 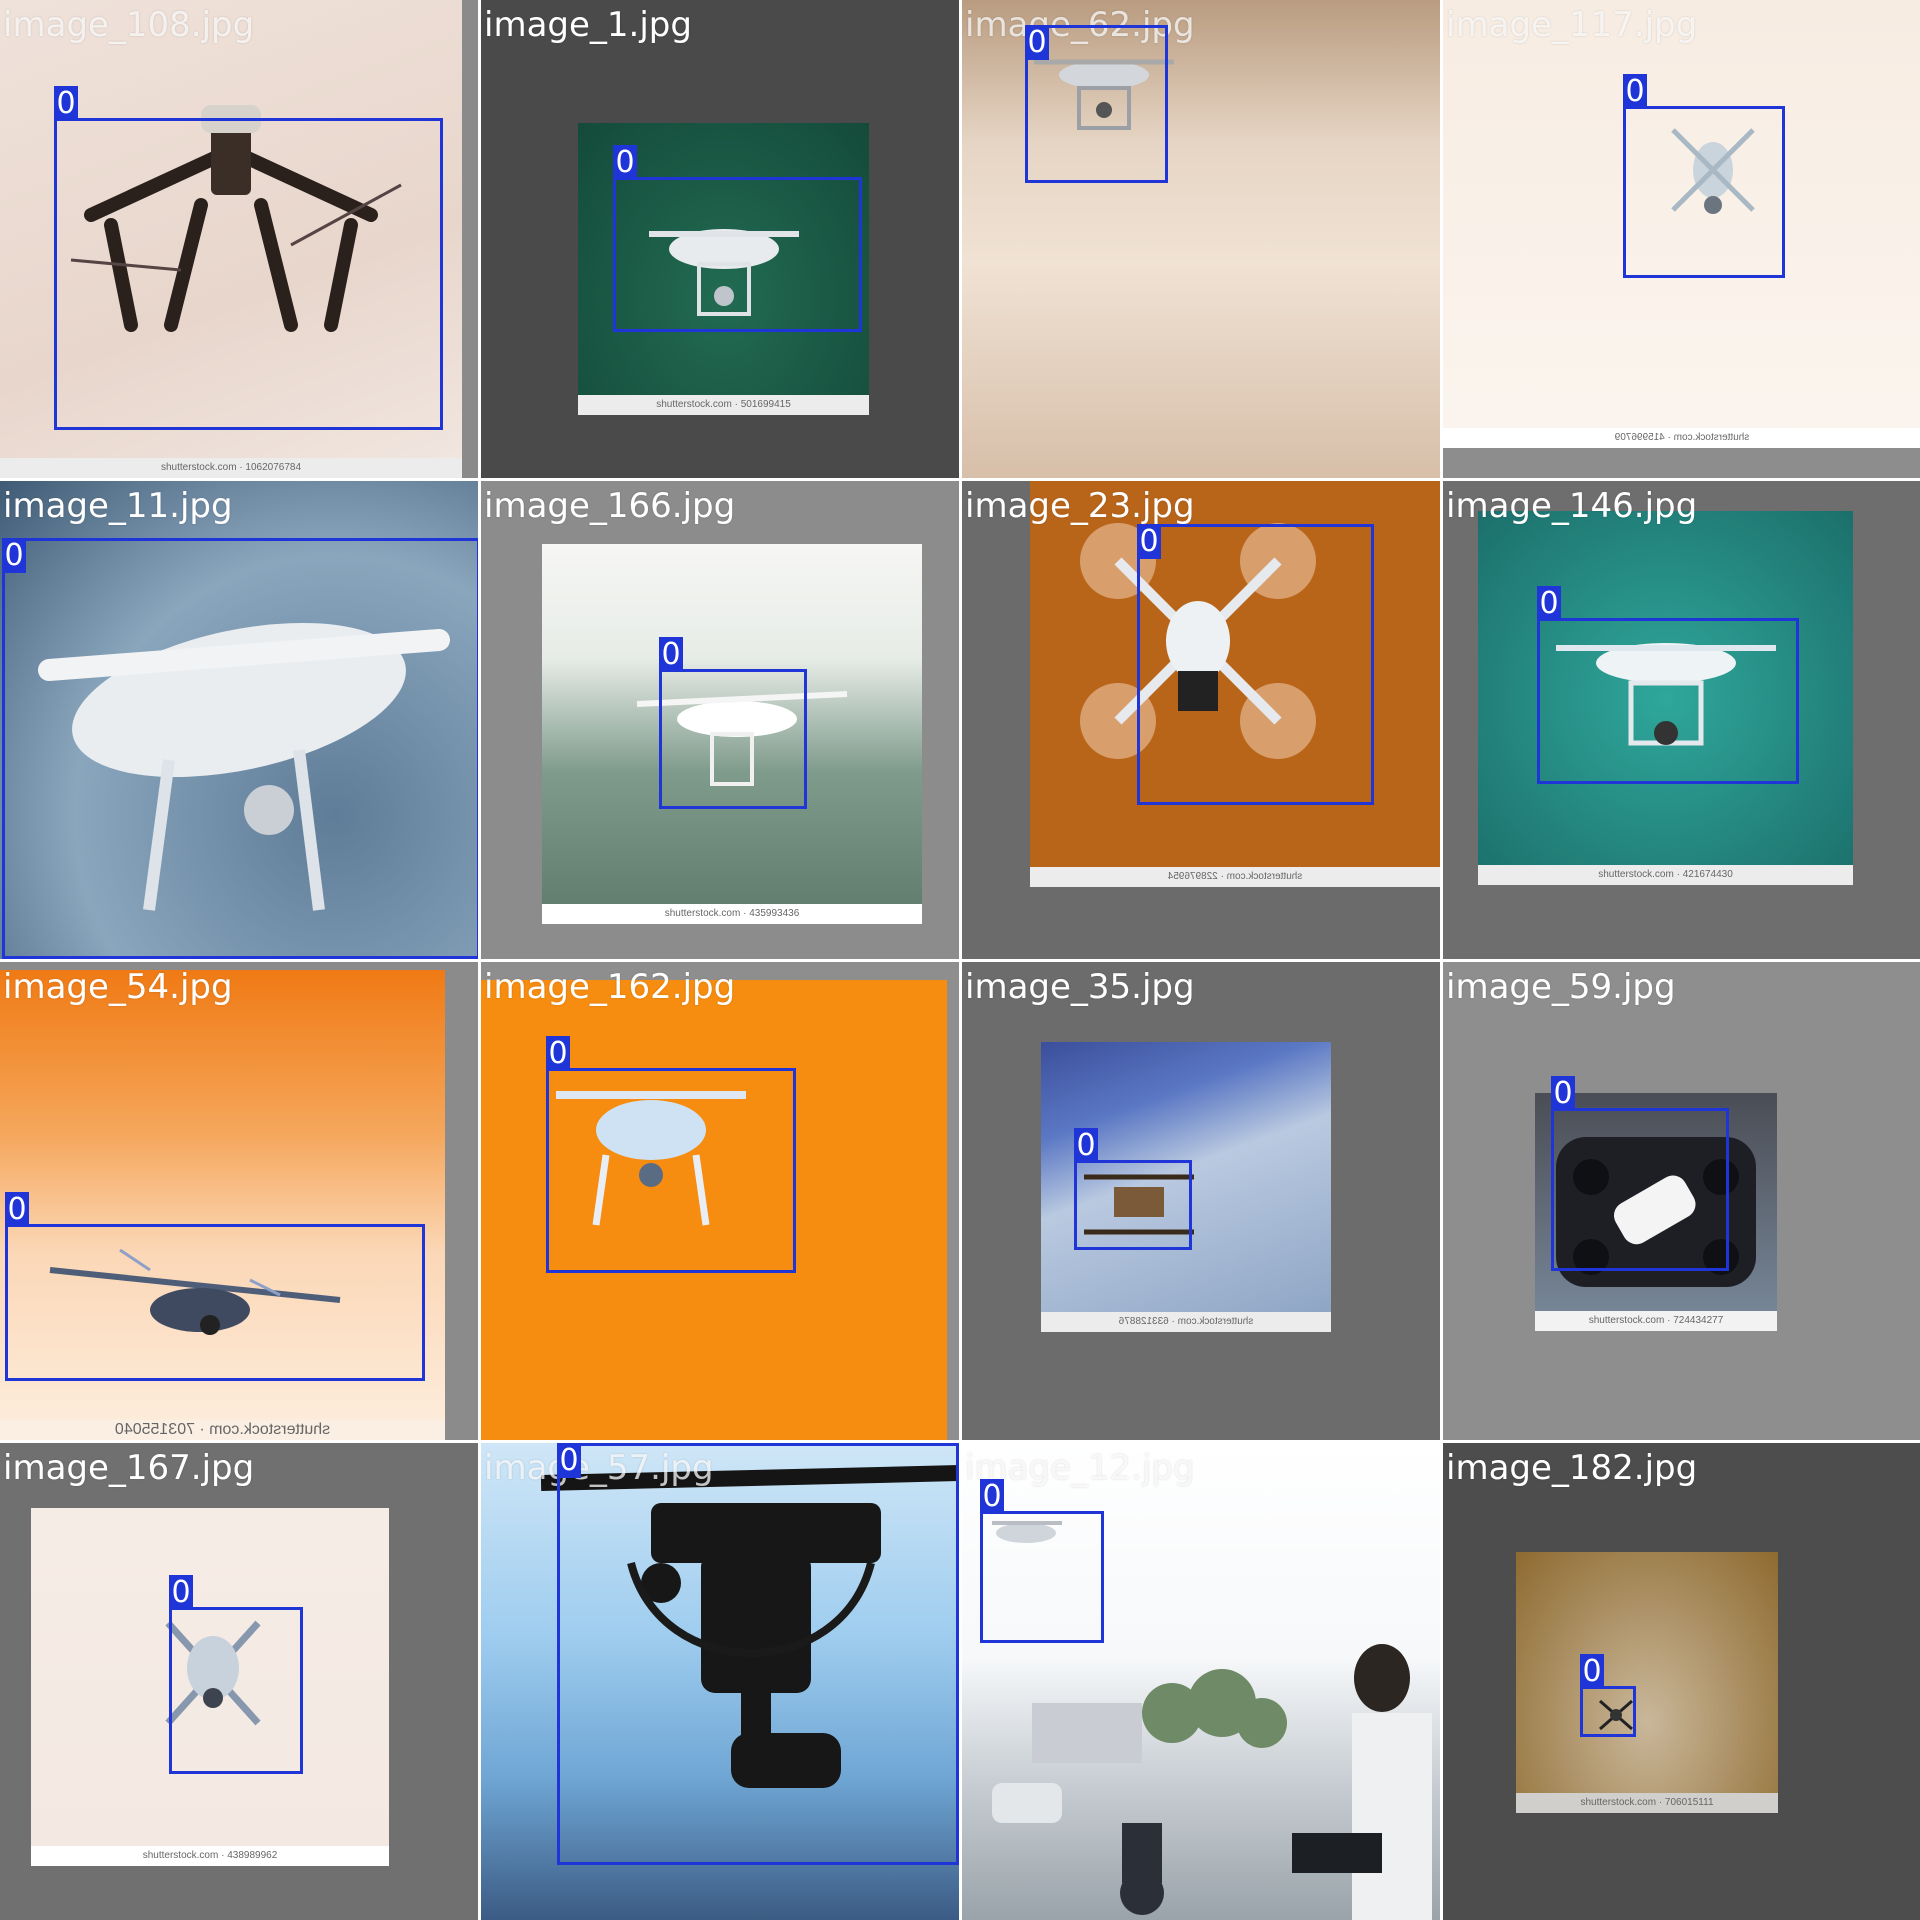 I want to click on watermark: shutterstock.com · 438989962, so click(x=210, y=1856).